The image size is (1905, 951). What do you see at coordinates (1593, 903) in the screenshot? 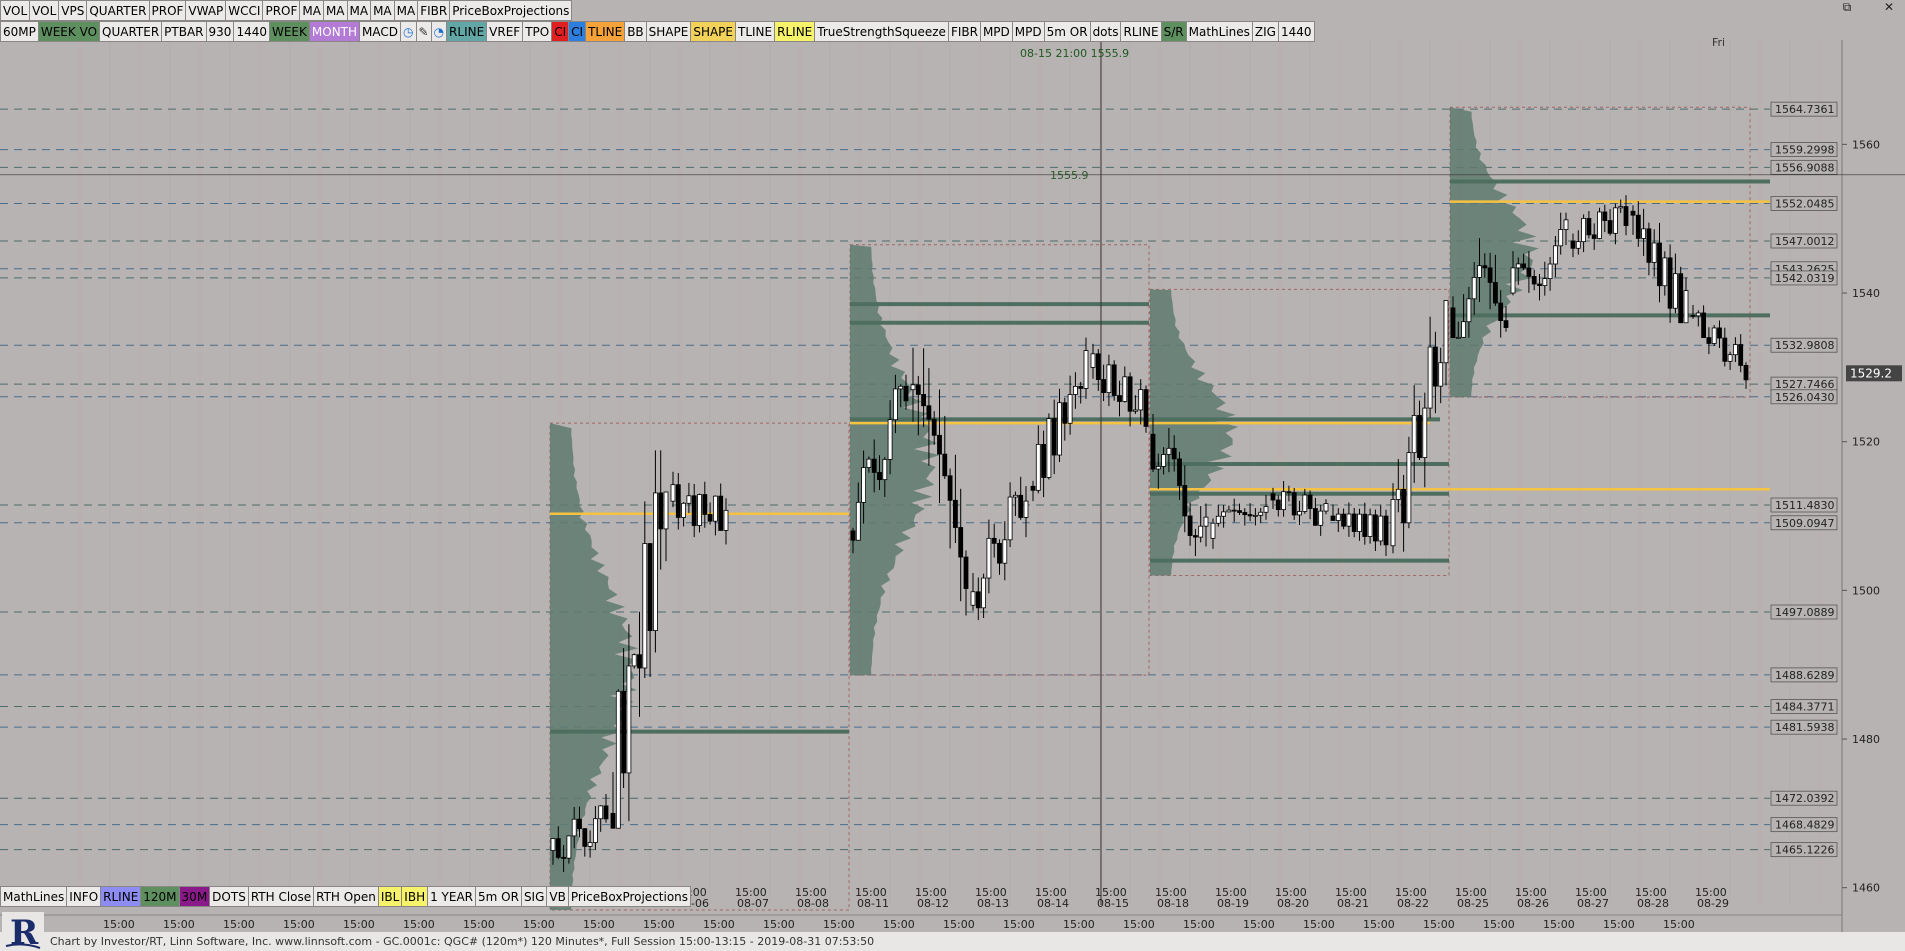
I see `session-date-label: 08-27` at bounding box center [1593, 903].